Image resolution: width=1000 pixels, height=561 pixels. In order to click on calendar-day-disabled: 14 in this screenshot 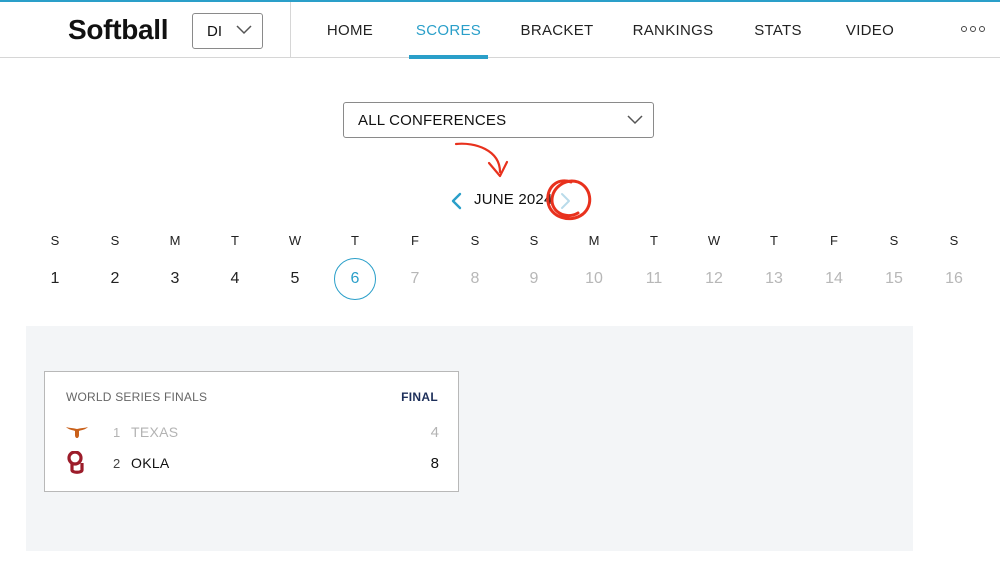, I will do `click(834, 278)`.